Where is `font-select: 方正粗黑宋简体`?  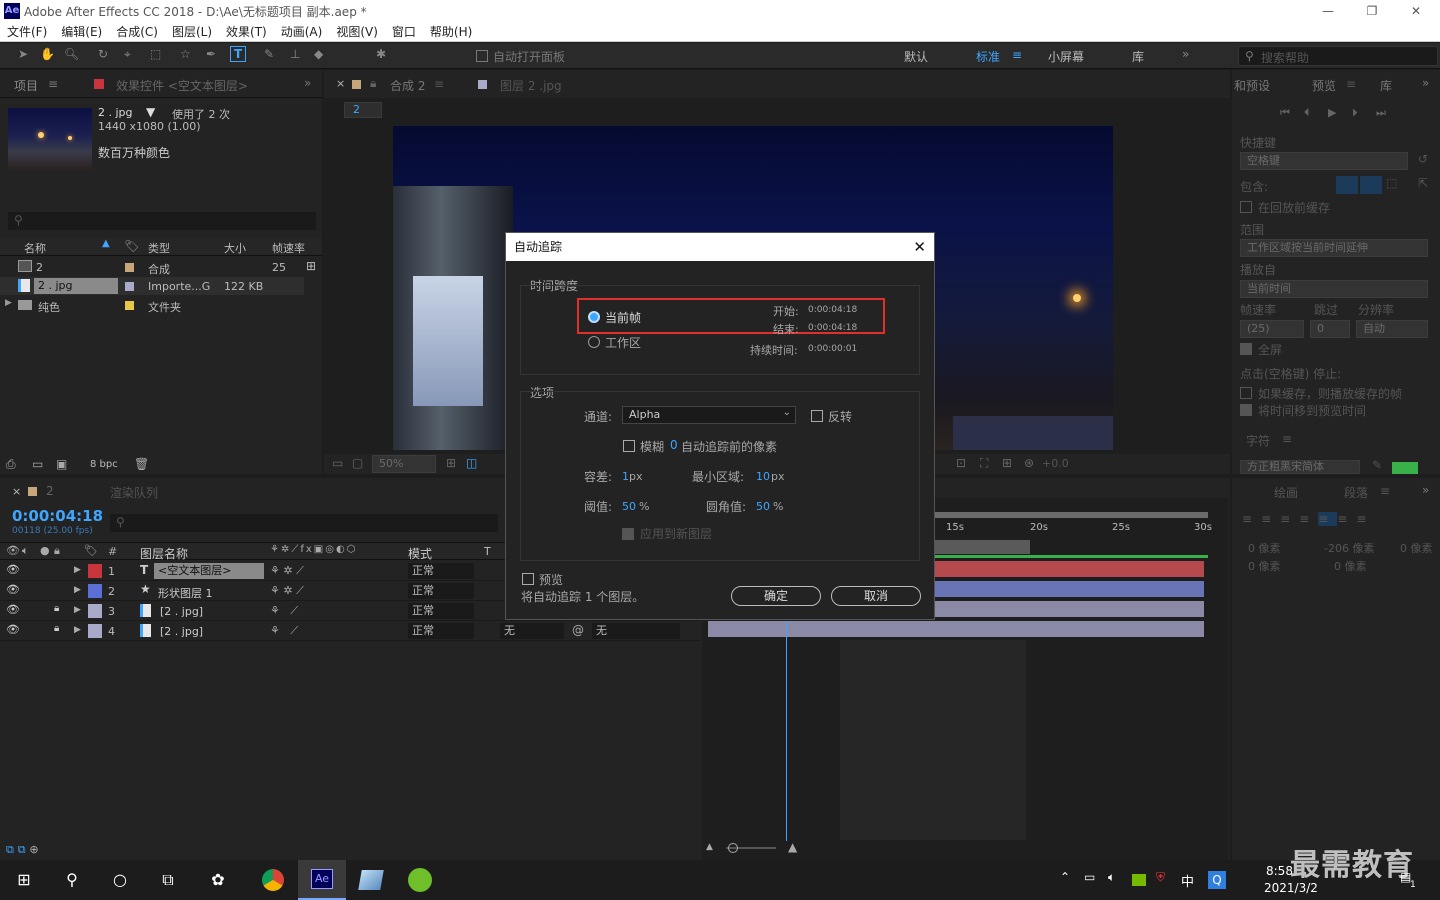
font-select: 方正粗黑宋简体 is located at coordinates (1300, 467).